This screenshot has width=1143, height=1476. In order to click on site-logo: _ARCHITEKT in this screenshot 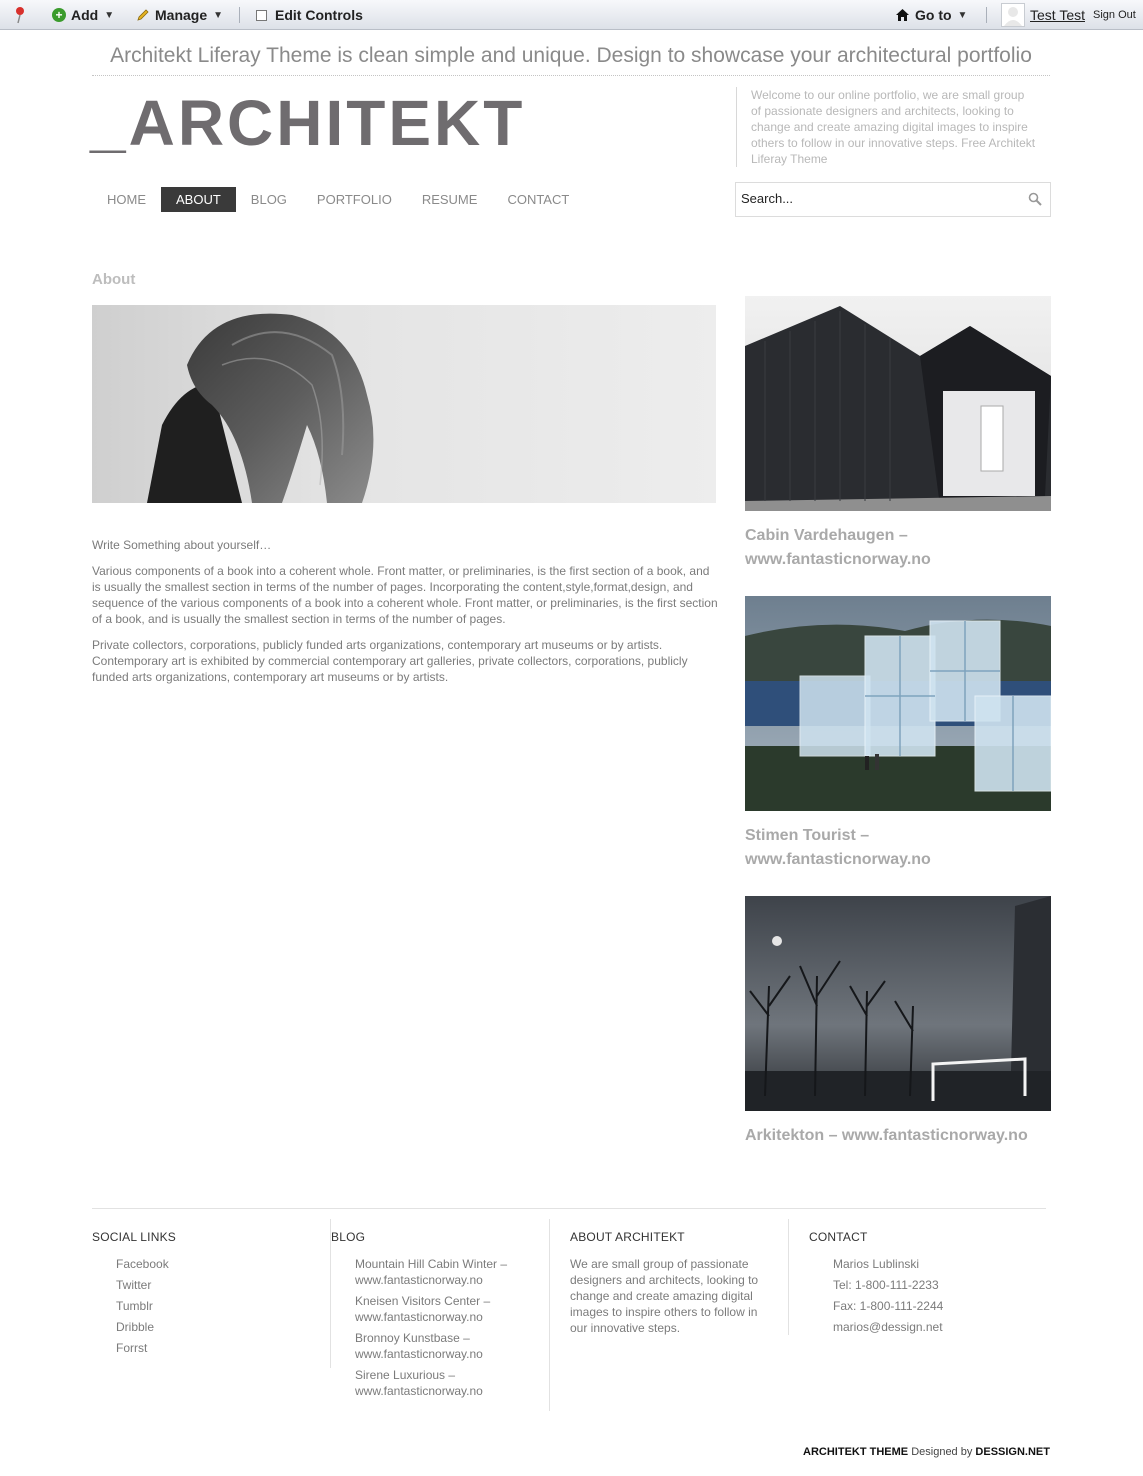, I will do `click(307, 123)`.